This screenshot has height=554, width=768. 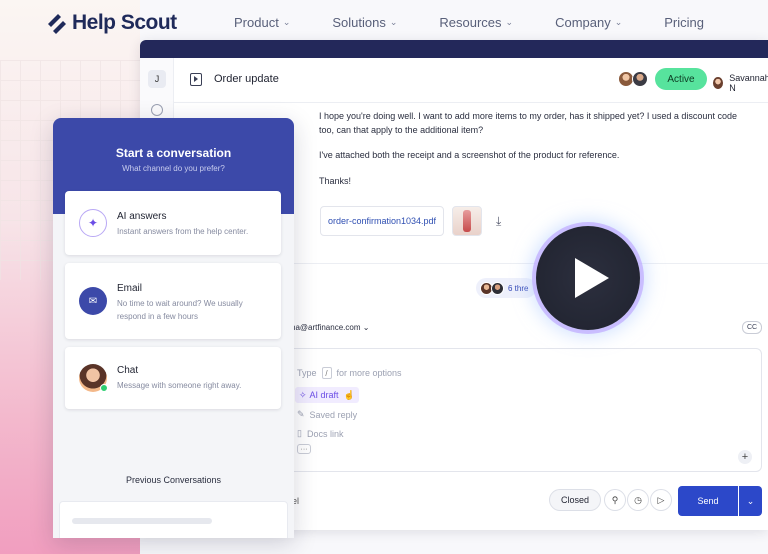 What do you see at coordinates (518, 288) in the screenshot?
I see `threads-label: 6 thre` at bounding box center [518, 288].